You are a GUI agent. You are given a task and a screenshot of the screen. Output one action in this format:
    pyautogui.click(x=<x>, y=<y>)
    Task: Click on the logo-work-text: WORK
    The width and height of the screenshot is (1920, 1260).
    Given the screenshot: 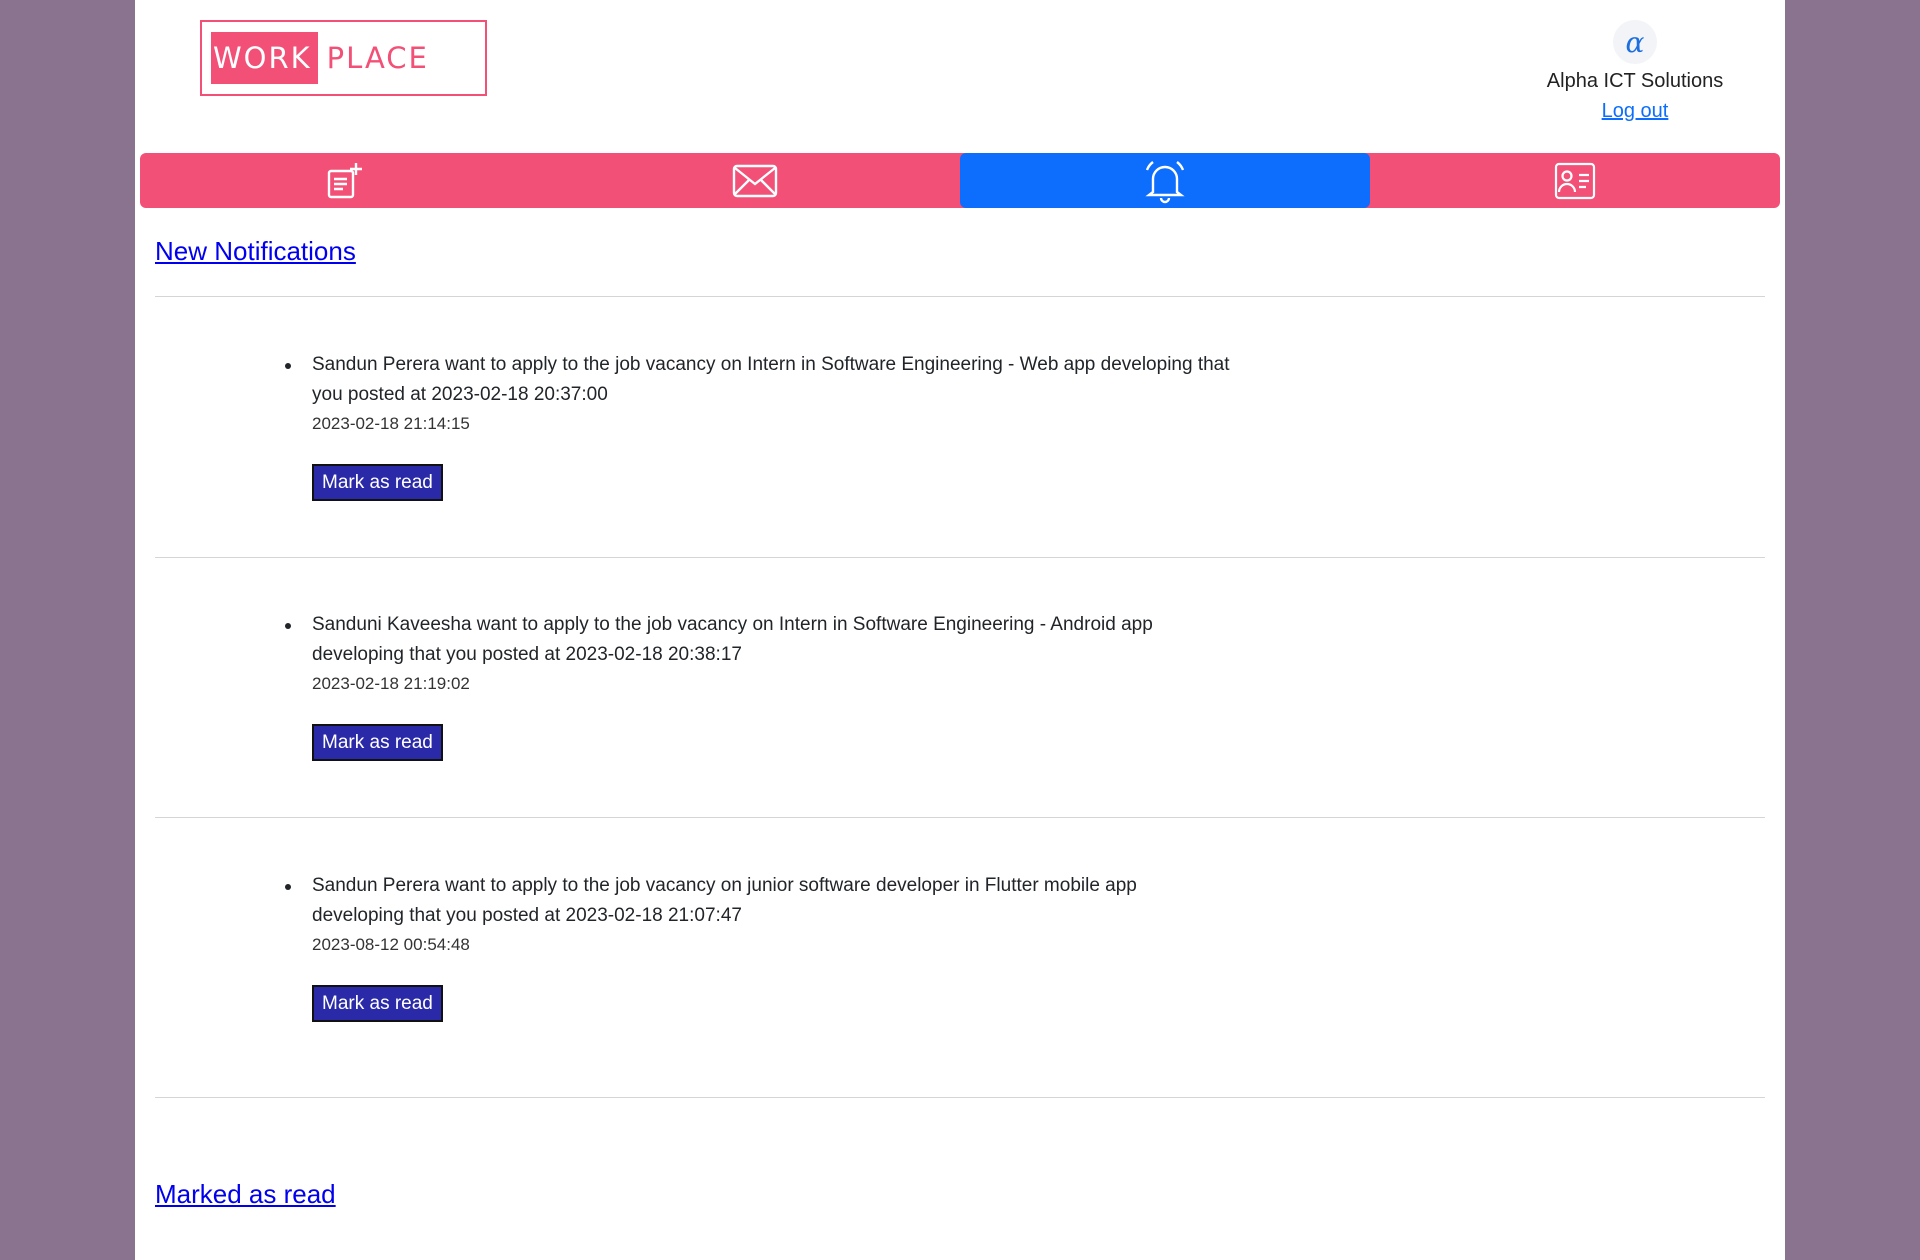 What is the action you would take?
    pyautogui.click(x=264, y=58)
    